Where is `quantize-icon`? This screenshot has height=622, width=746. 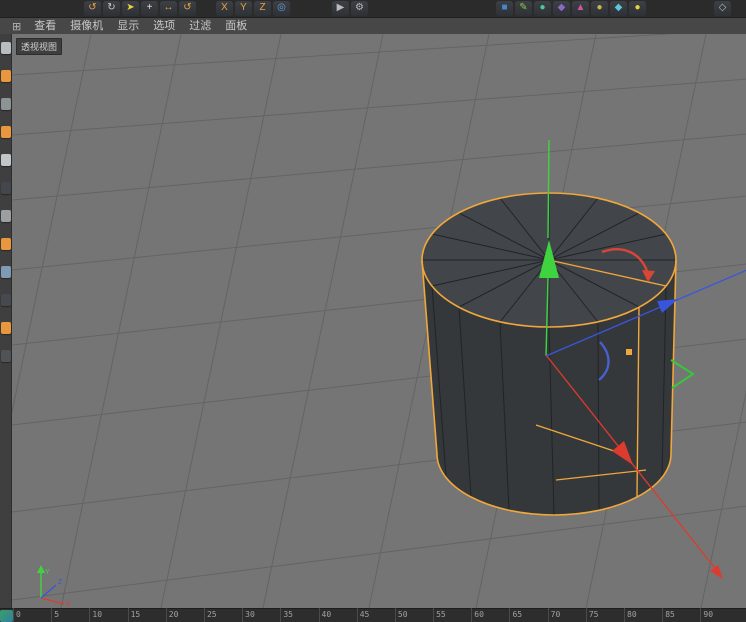
quantize-icon is located at coordinates (5, 356).